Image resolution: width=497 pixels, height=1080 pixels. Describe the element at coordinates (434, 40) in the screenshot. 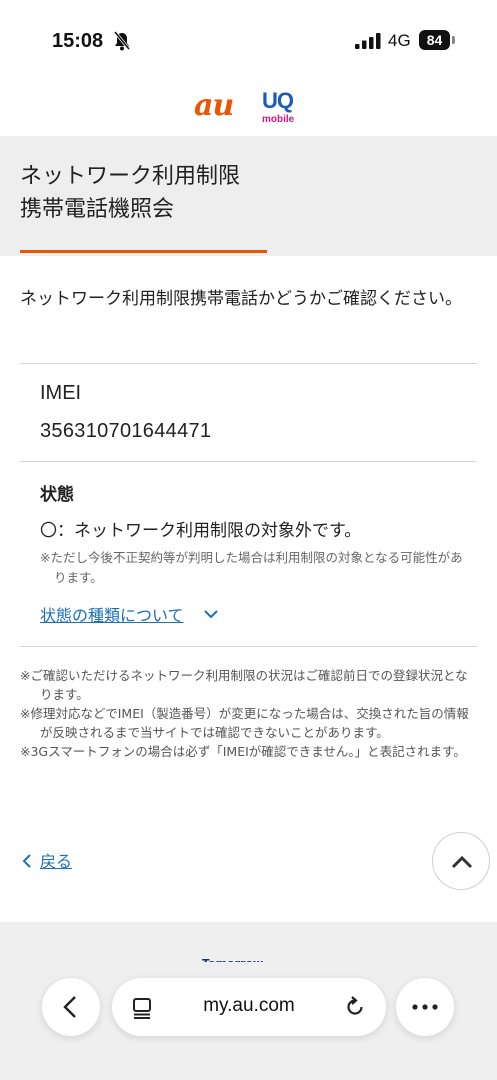

I see `battery-level: 84` at that location.